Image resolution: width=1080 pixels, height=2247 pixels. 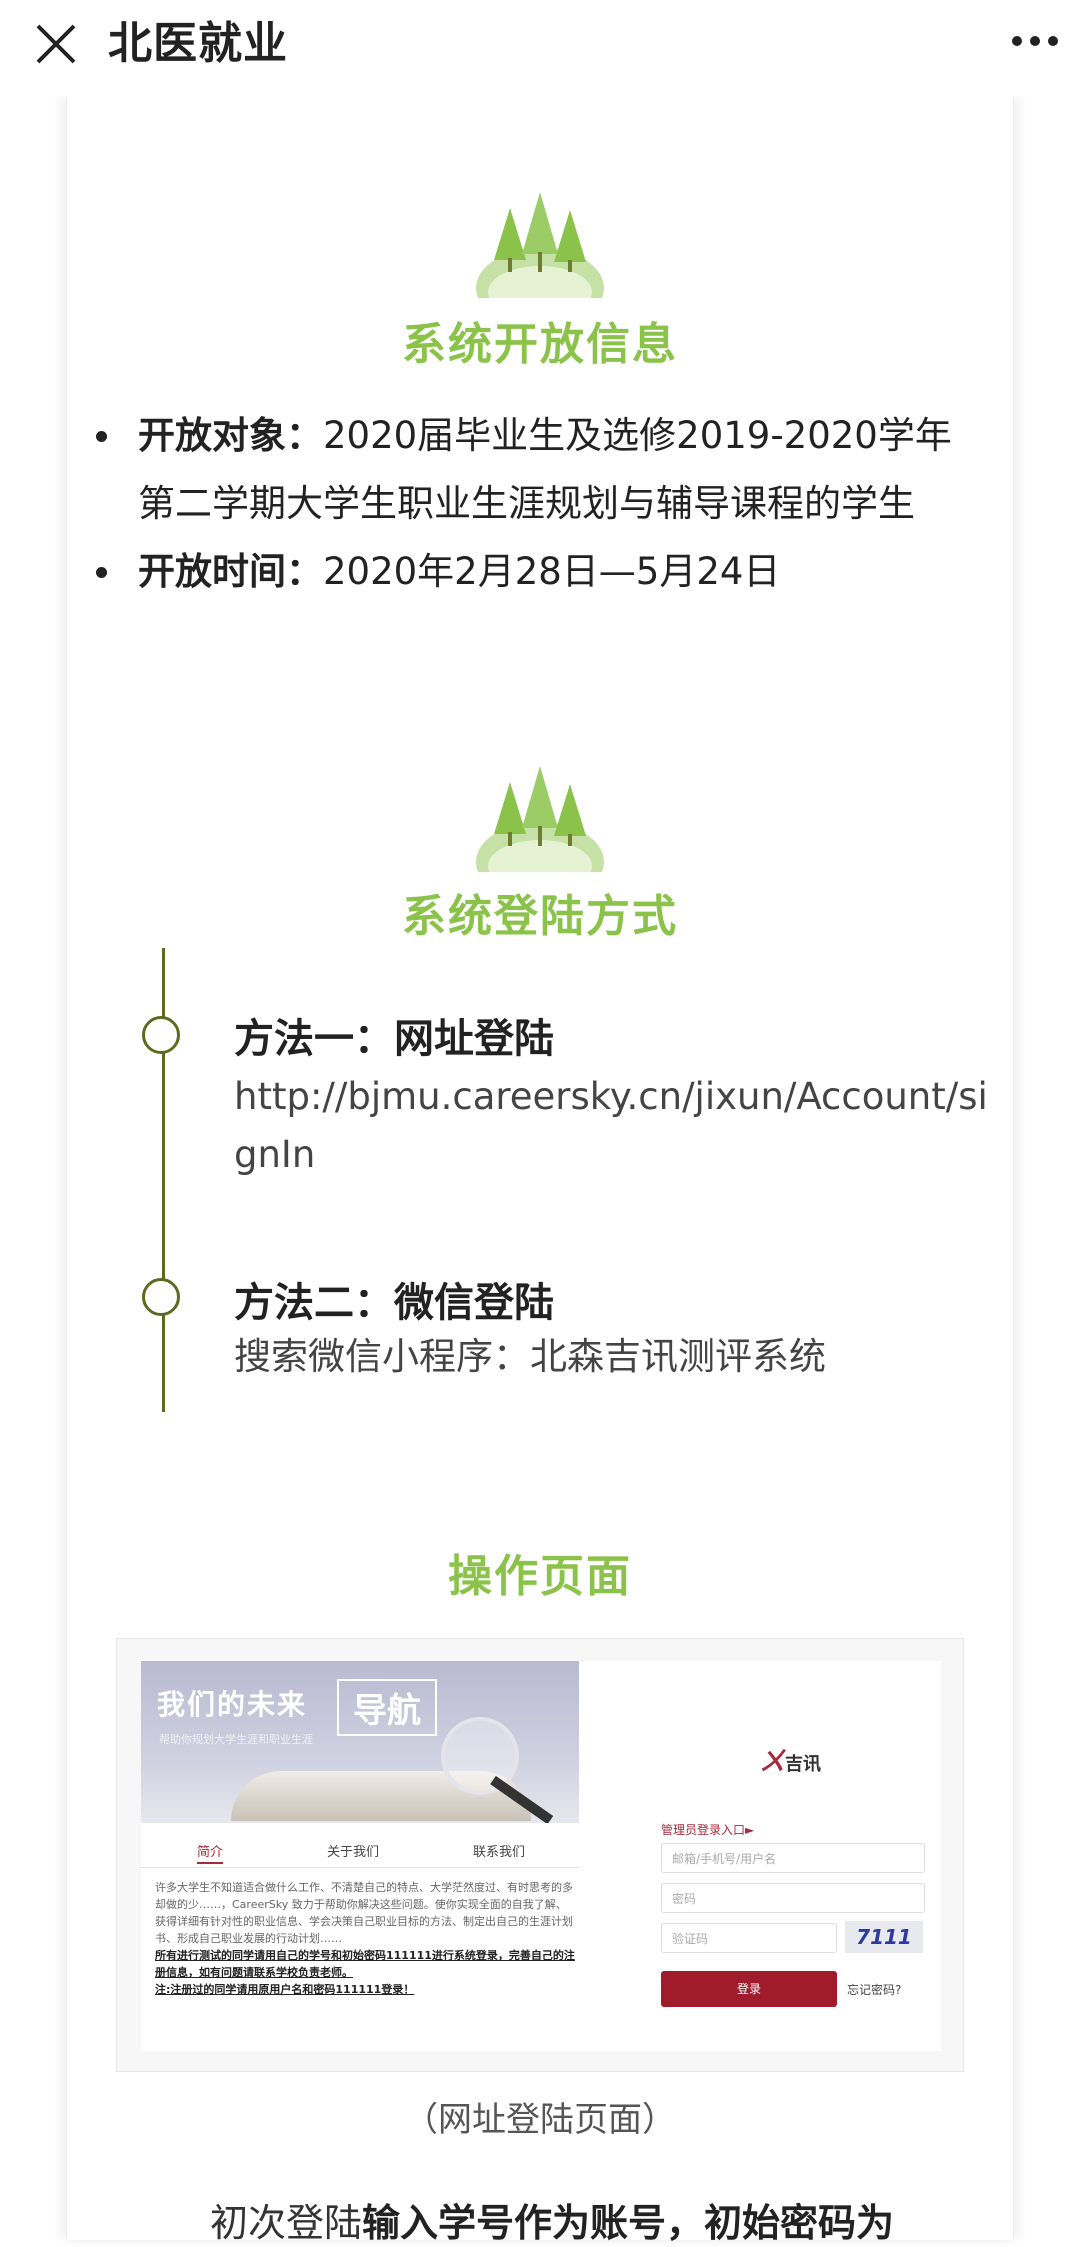 What do you see at coordinates (530, 1356) in the screenshot?
I see `method-text: 搜索微信小程序：北森吉讯测评系统` at bounding box center [530, 1356].